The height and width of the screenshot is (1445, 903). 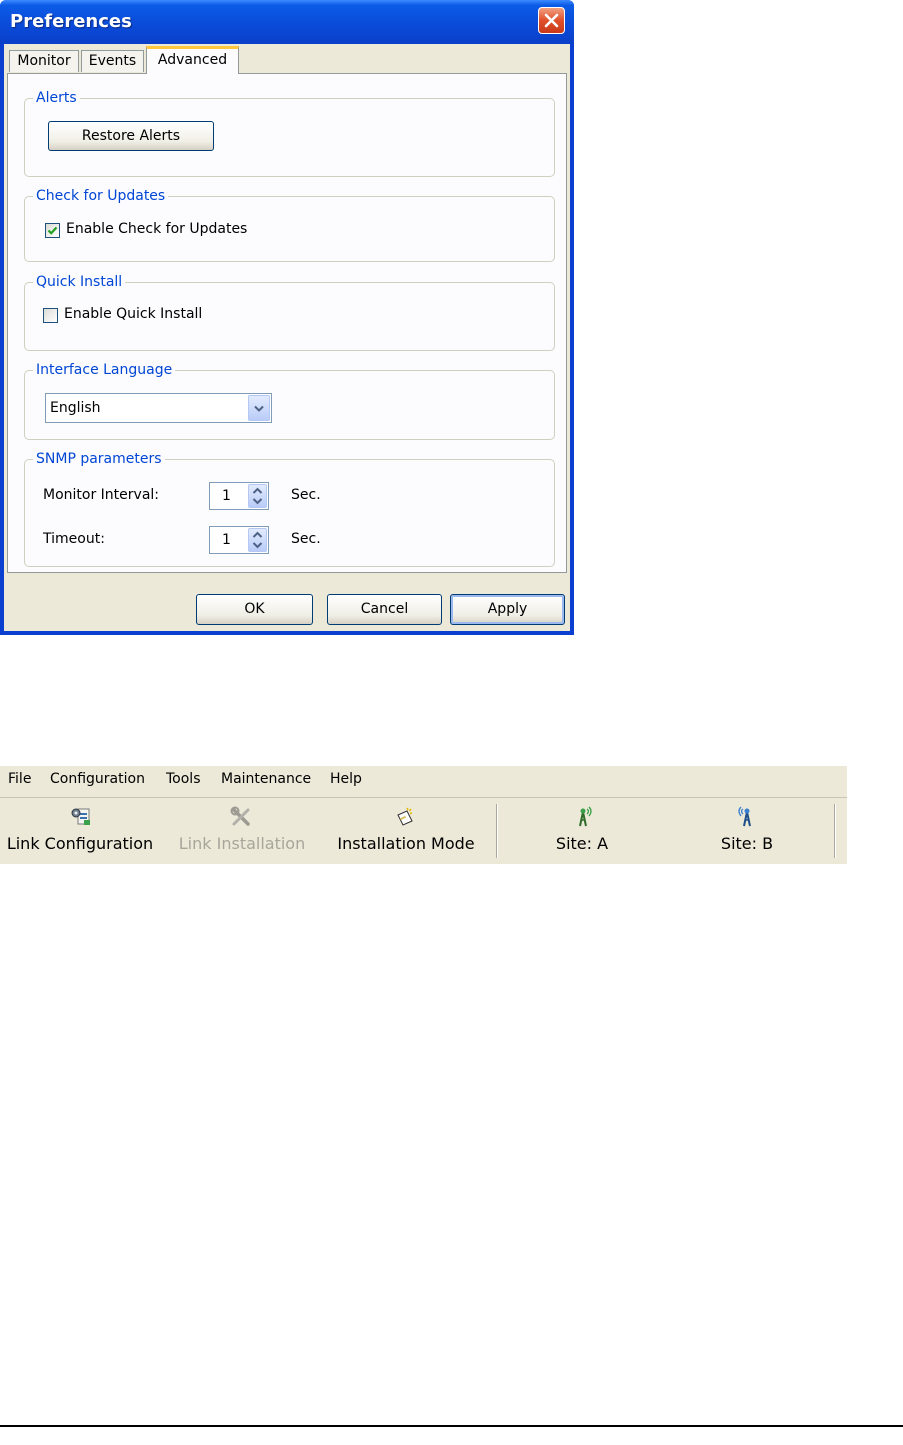 What do you see at coordinates (104, 370) in the screenshot?
I see `interface-language-group-label: Interface Language` at bounding box center [104, 370].